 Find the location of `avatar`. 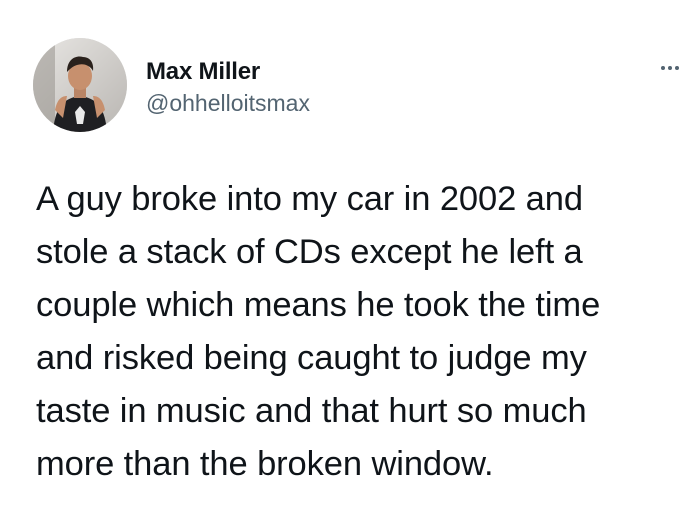

avatar is located at coordinates (80, 85).